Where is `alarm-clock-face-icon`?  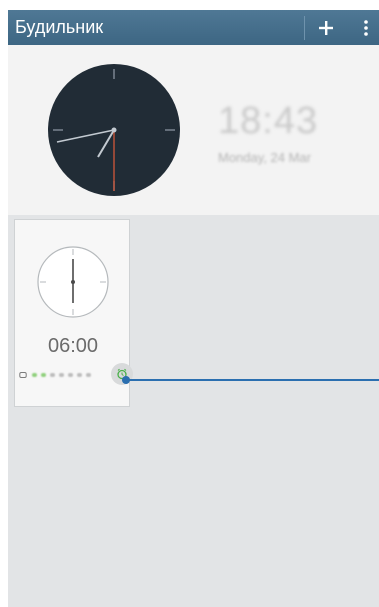 alarm-clock-face-icon is located at coordinates (73, 282).